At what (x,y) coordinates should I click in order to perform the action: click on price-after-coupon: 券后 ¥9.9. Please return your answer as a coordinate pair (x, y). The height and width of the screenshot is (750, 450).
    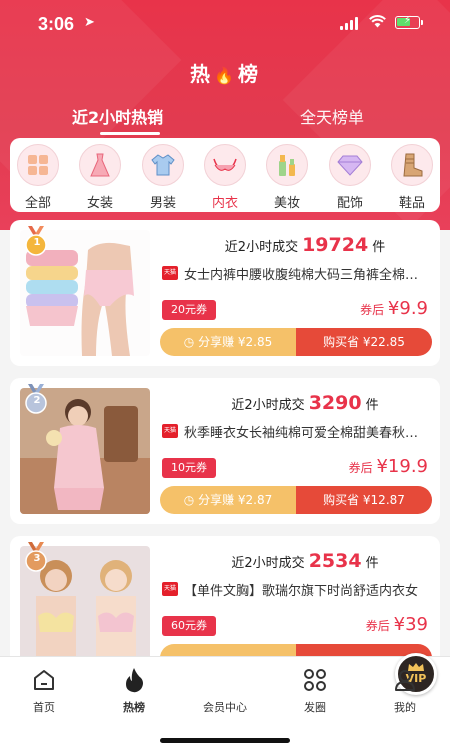
    Looking at the image, I should click on (394, 308).